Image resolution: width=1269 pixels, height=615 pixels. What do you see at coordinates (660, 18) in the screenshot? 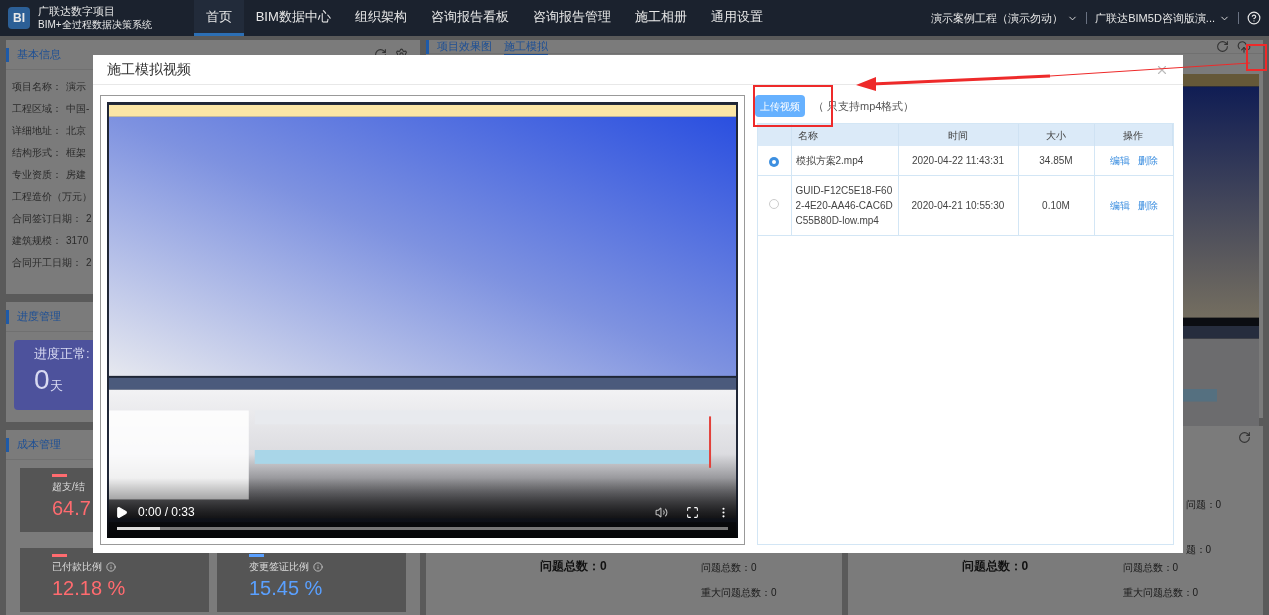
I see `nav-tab: 施工相册` at bounding box center [660, 18].